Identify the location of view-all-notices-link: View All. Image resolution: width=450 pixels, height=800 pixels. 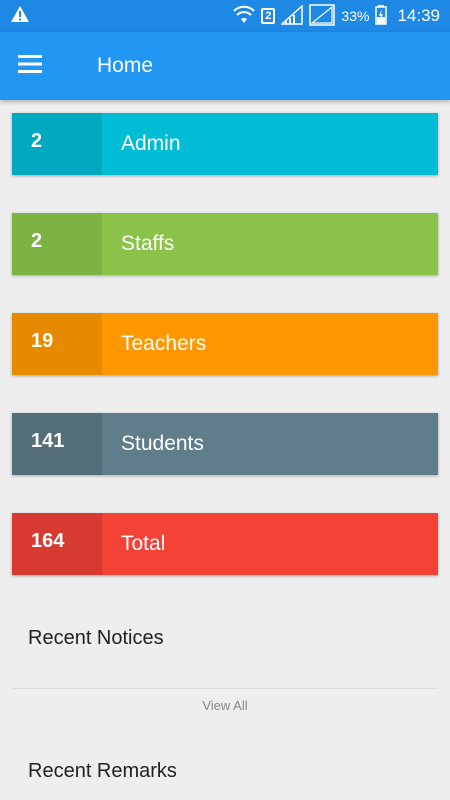
(225, 705).